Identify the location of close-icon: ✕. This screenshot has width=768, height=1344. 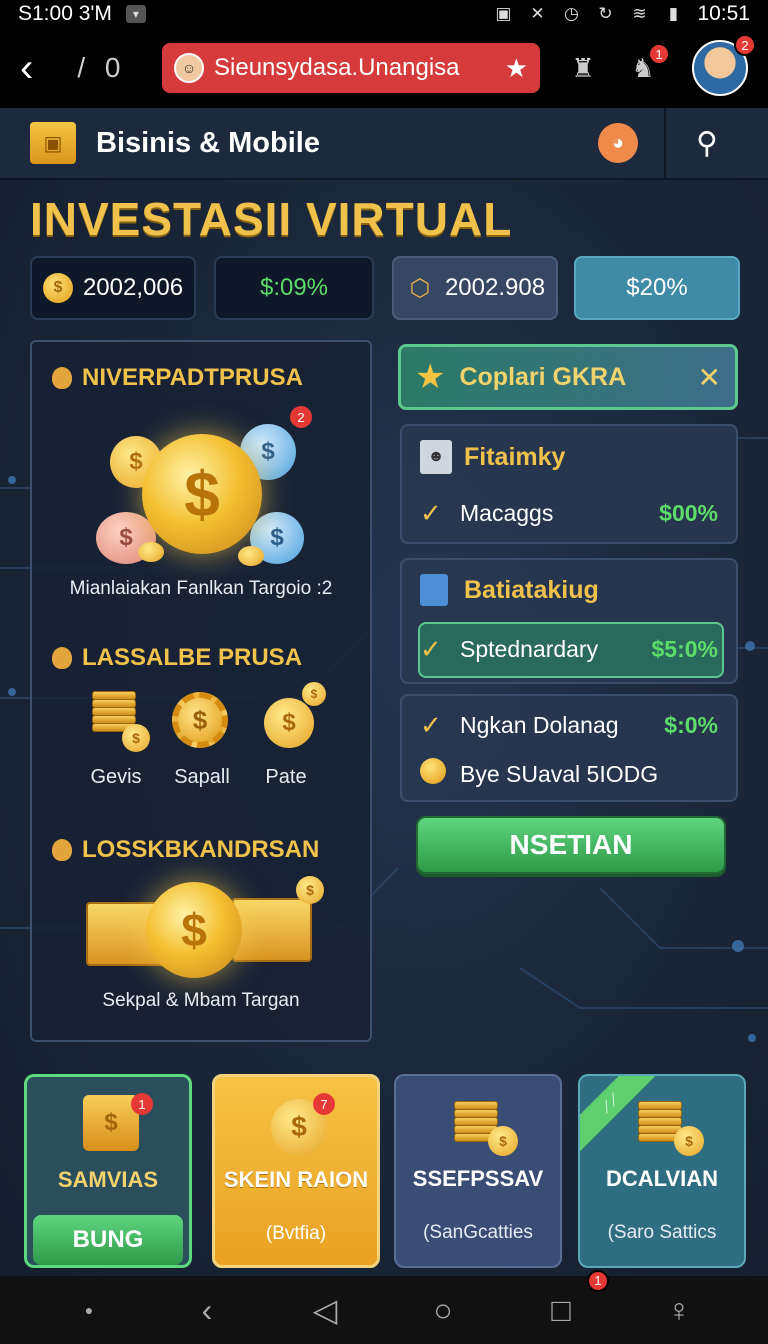
(709, 377).